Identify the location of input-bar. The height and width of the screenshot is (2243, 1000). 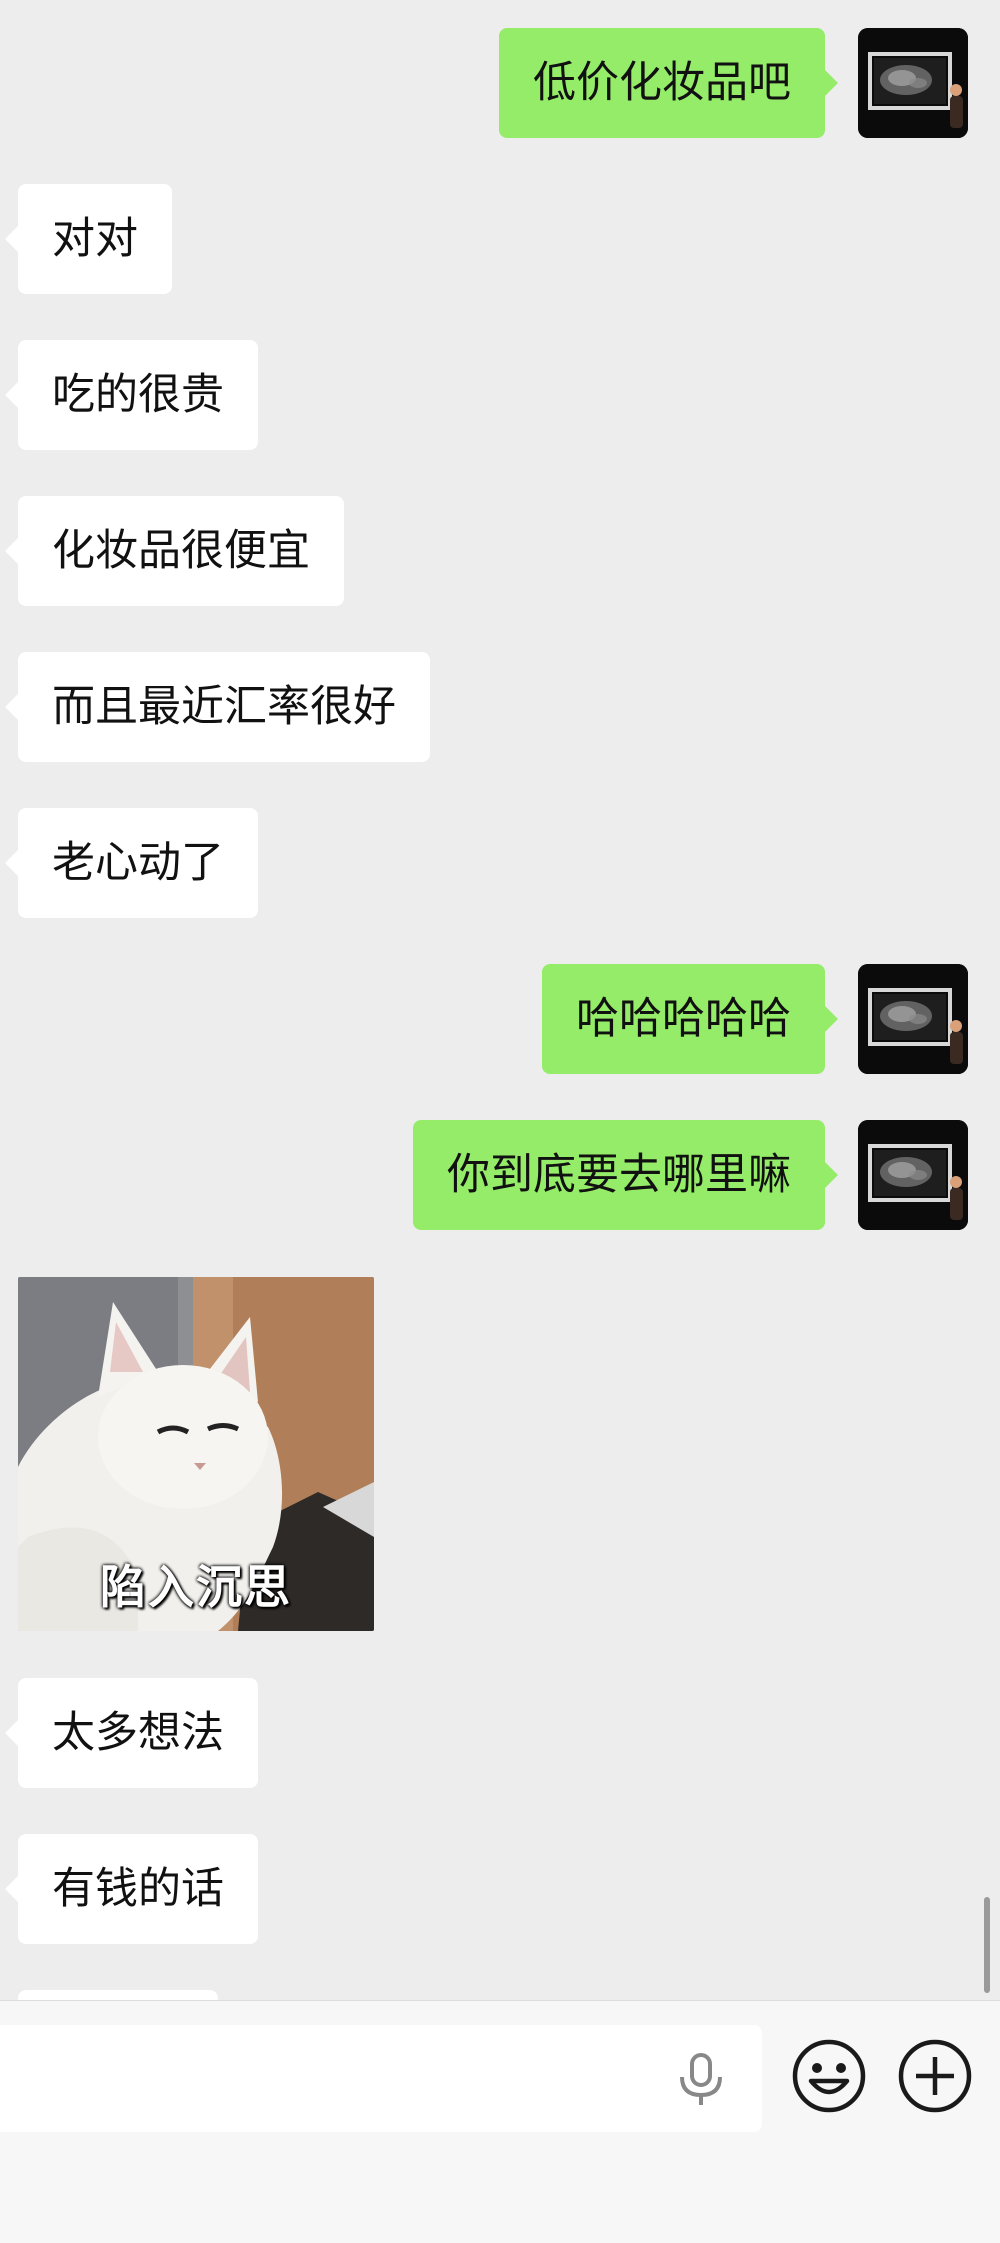
(500, 2121).